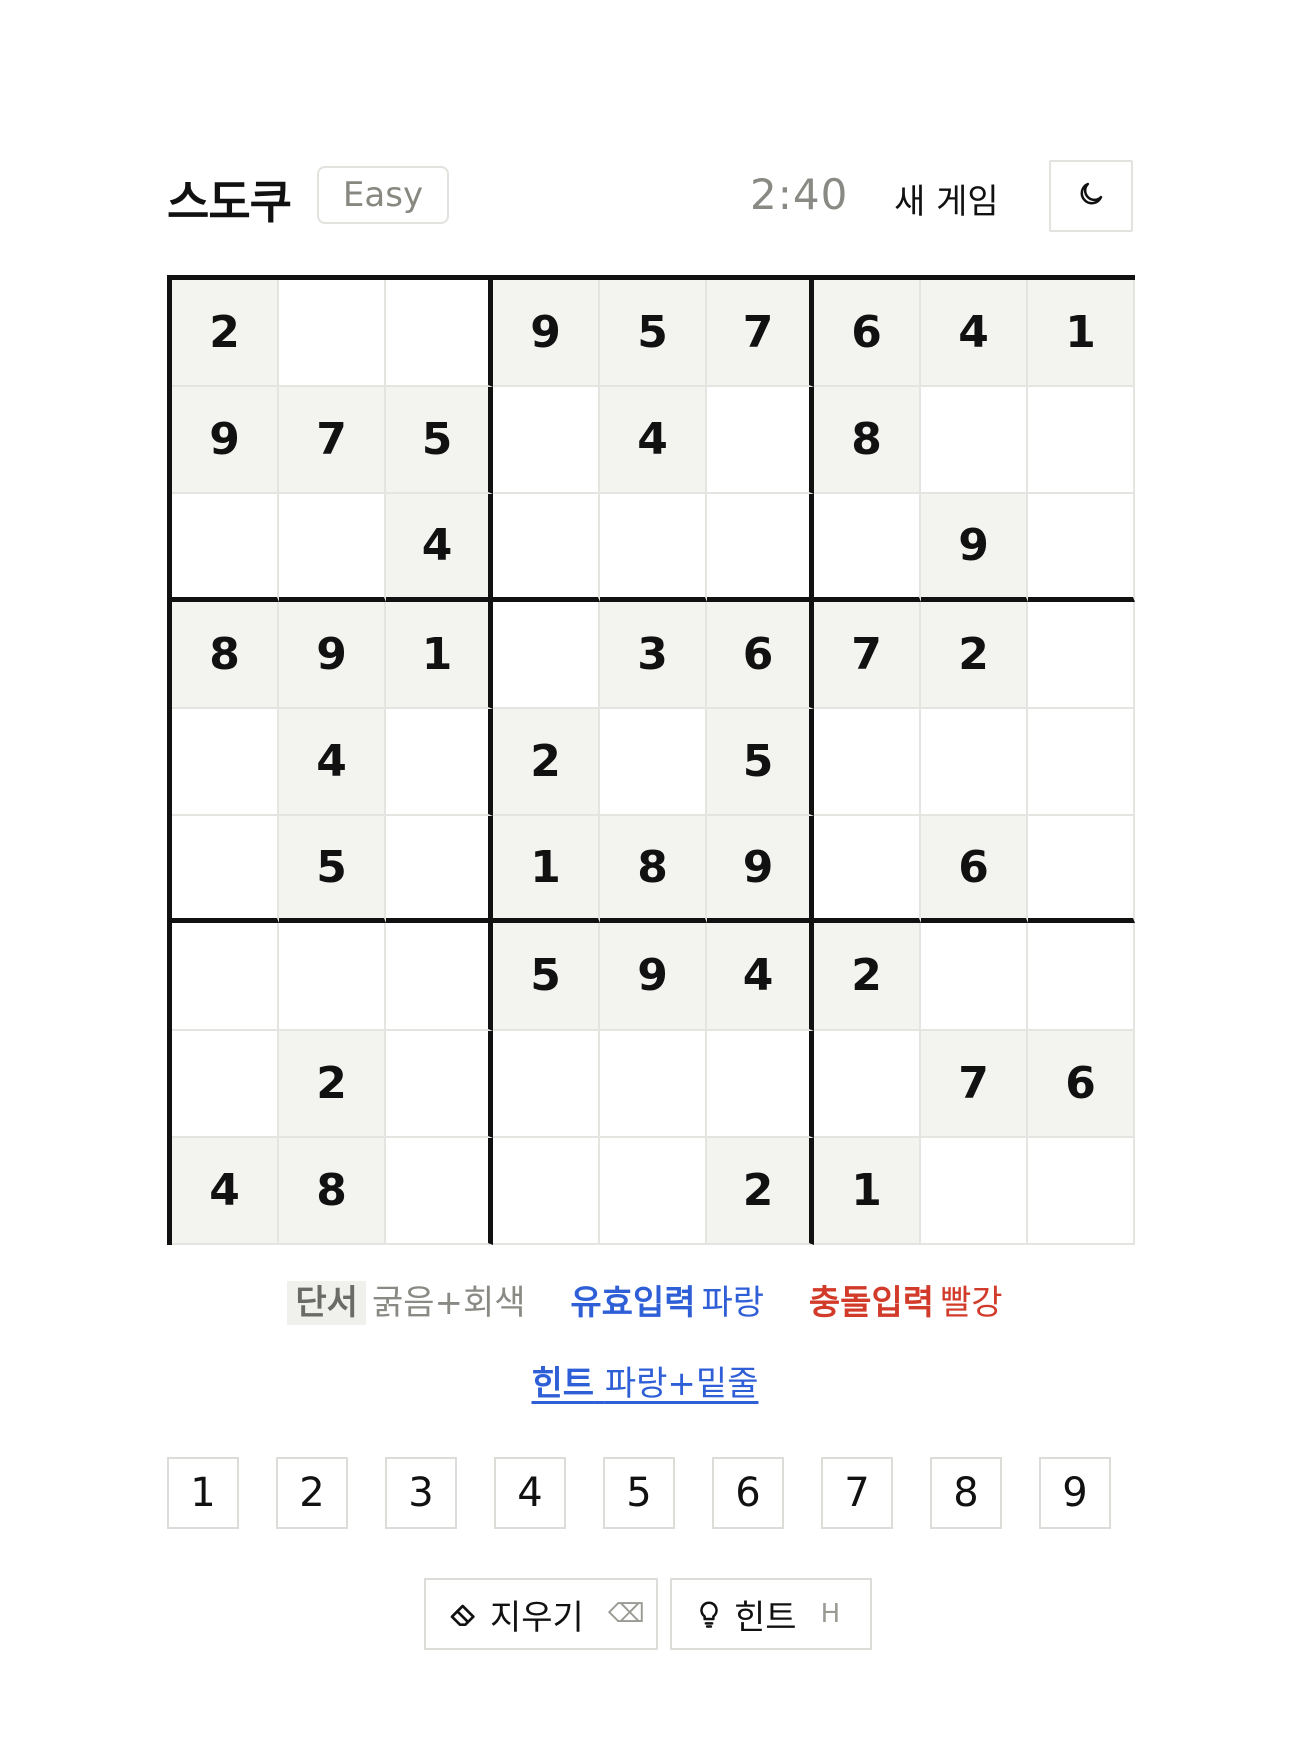 The height and width of the screenshot is (1764, 1290). Describe the element at coordinates (1075, 1493) in the screenshot. I see `number-button-9: 9` at that location.